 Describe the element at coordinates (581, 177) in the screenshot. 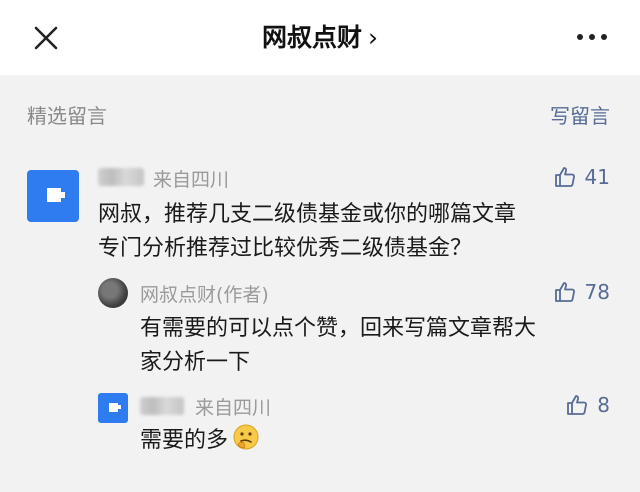

I see `like-button: 41` at that location.